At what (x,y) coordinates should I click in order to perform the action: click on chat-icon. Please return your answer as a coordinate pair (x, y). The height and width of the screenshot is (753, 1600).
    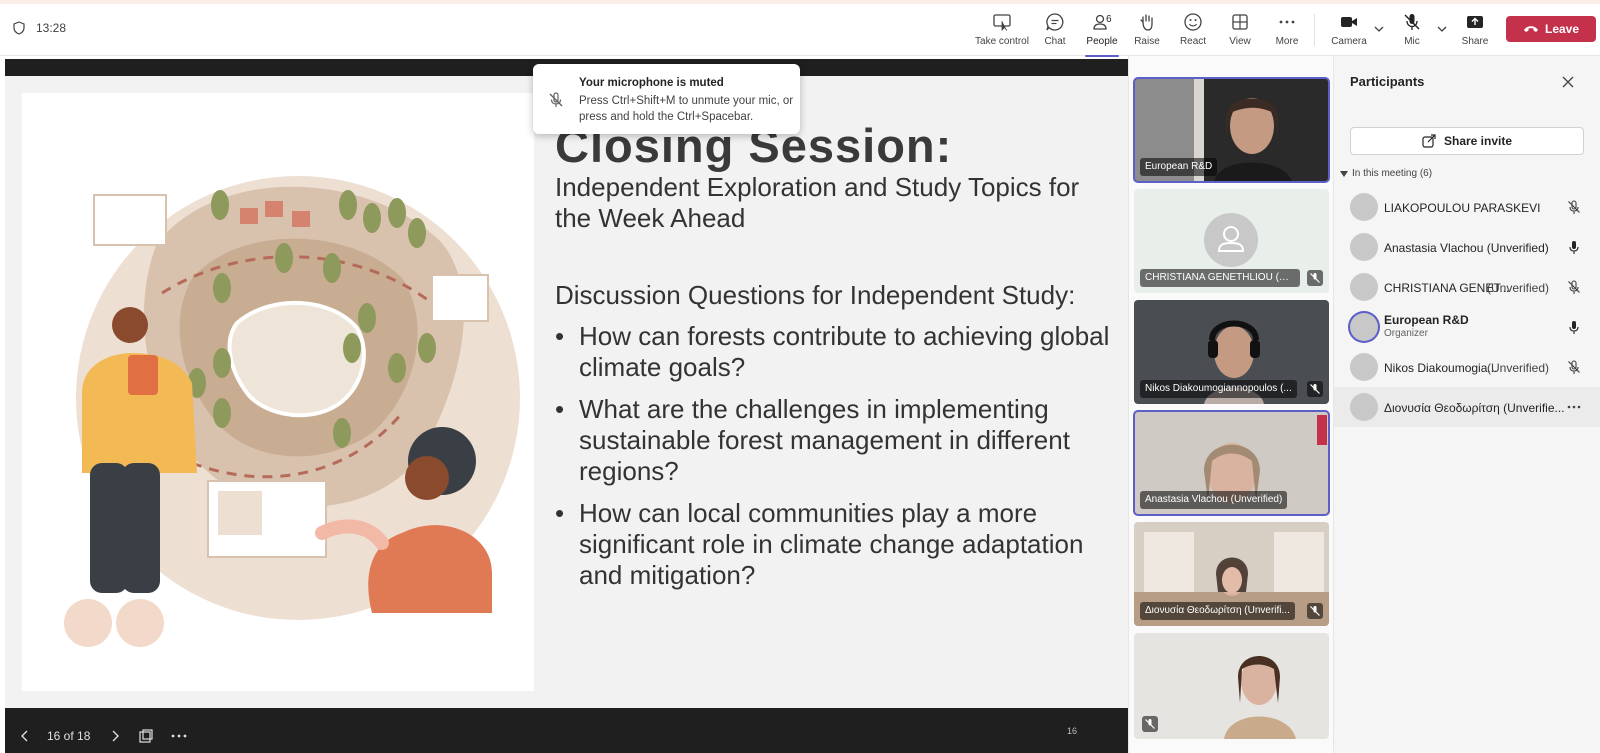
    Looking at the image, I should click on (1055, 22).